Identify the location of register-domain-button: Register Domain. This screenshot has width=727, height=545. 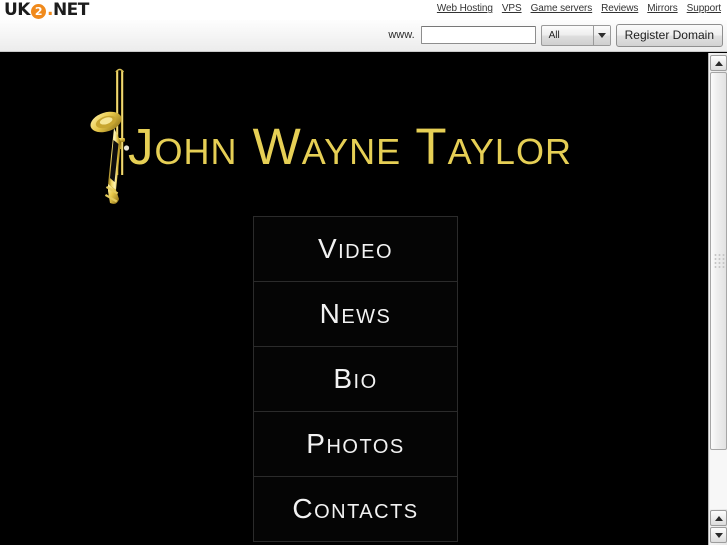
(669, 35).